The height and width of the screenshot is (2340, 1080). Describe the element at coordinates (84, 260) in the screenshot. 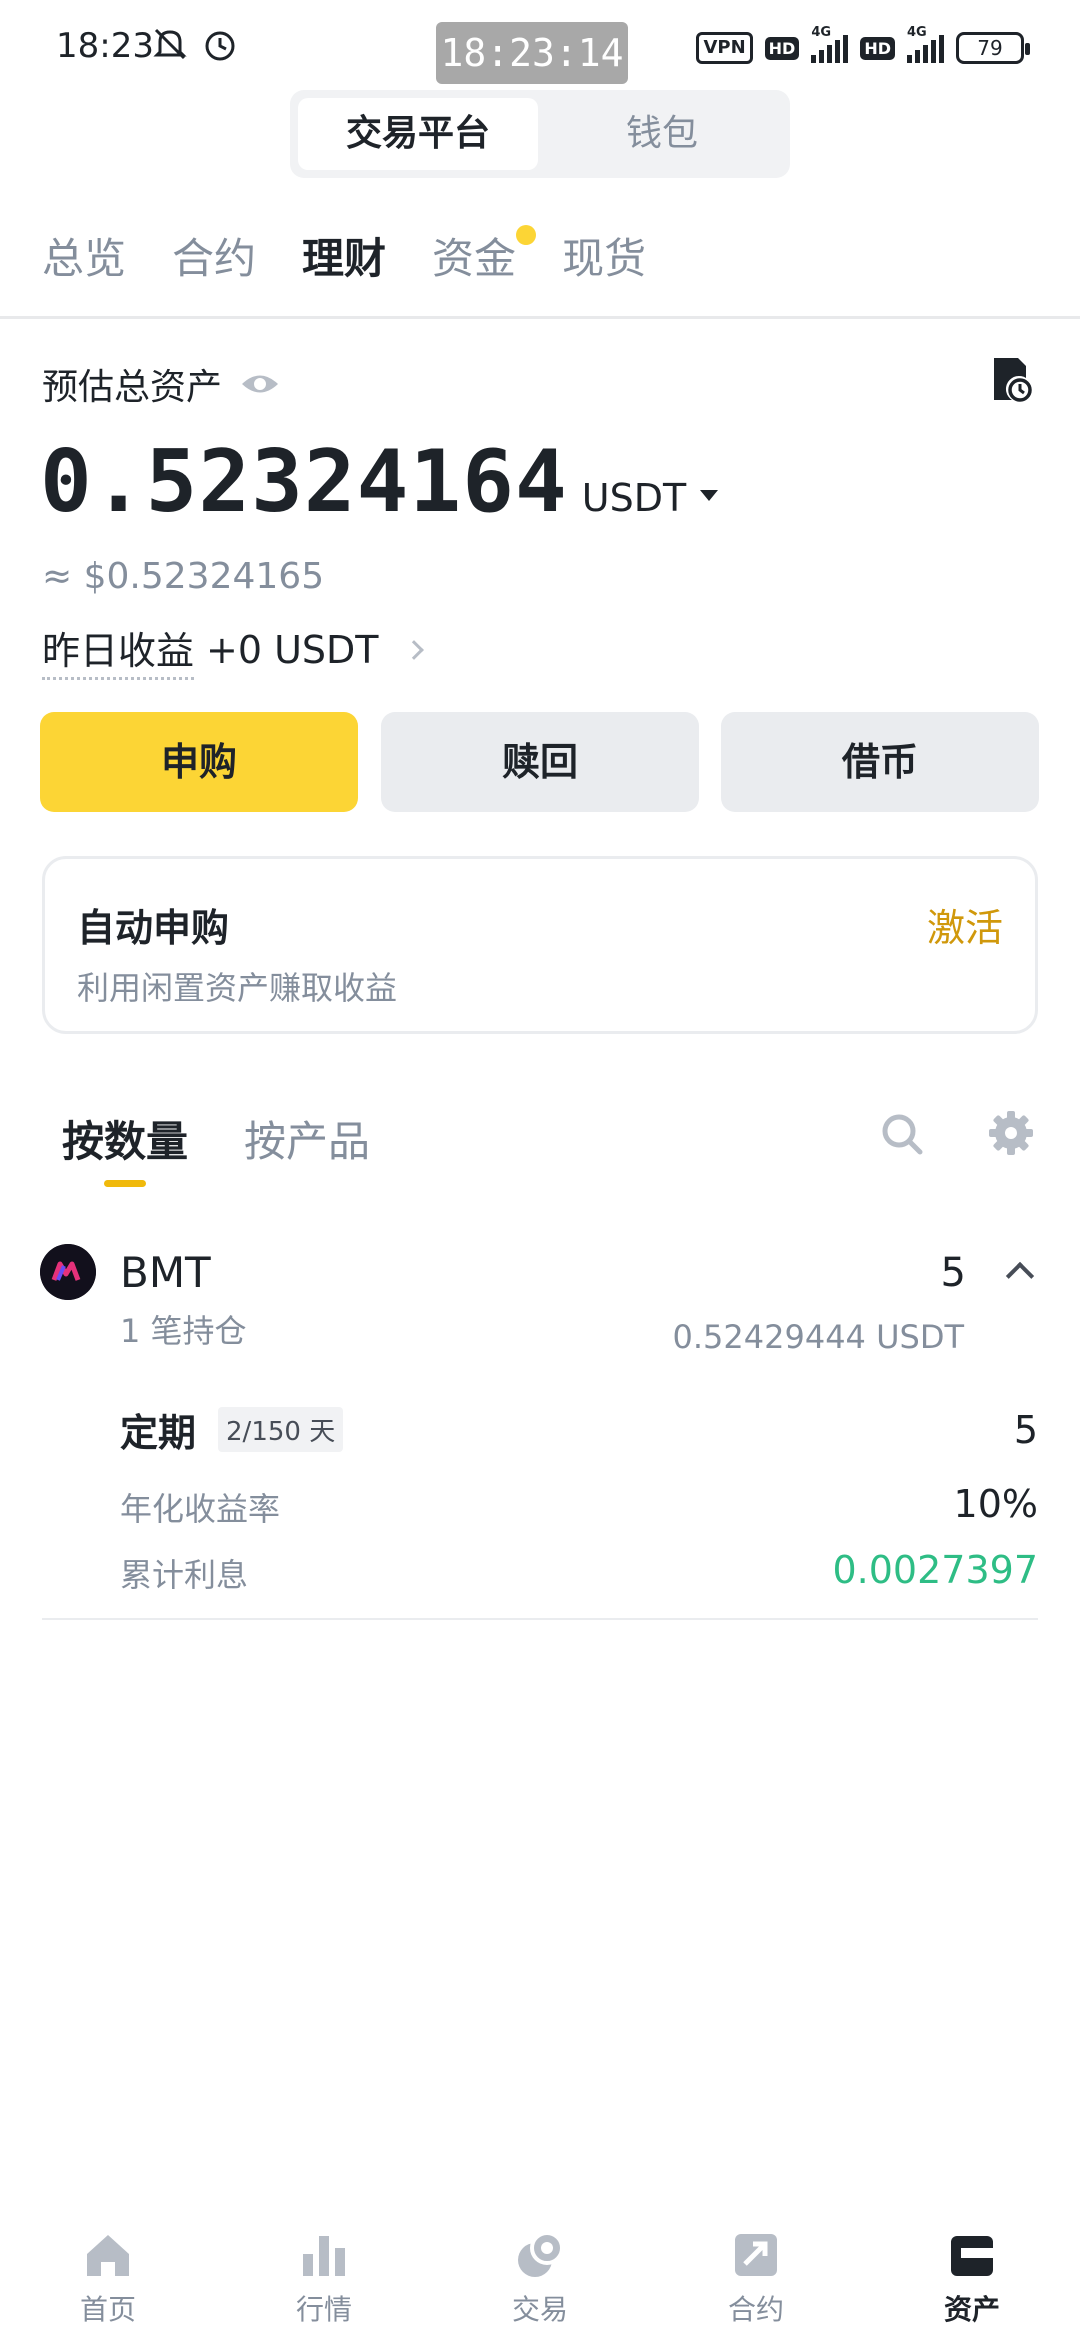

I see `tab-overview: 总览` at that location.